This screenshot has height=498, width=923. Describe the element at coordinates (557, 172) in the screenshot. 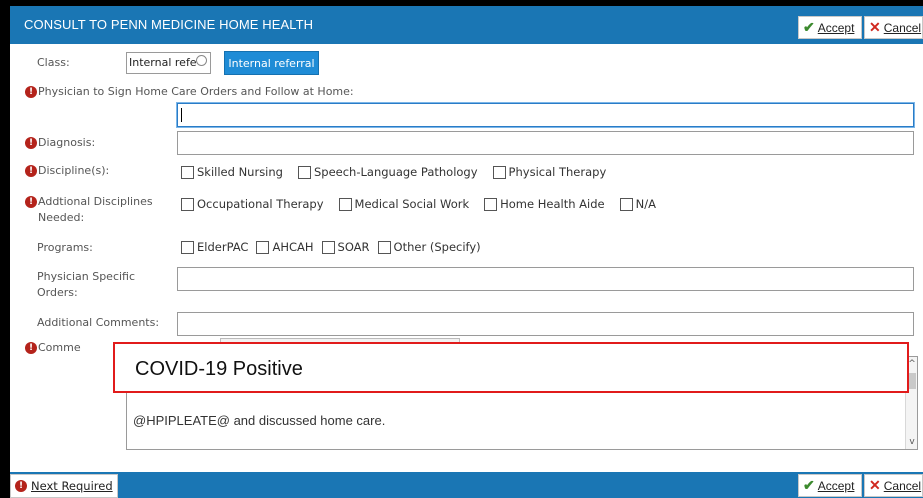

I see `option-label: Physical Therapy` at that location.